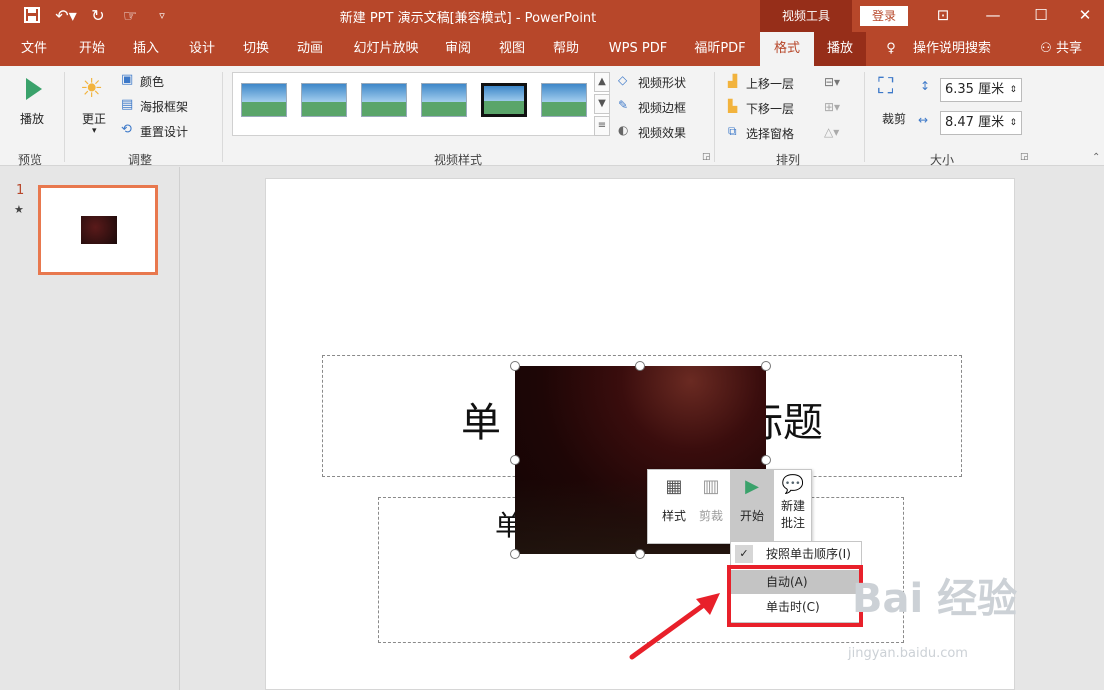  Describe the element at coordinates (602, 82) in the screenshot. I see `gallery-scroll-up-icon: ▲` at that location.